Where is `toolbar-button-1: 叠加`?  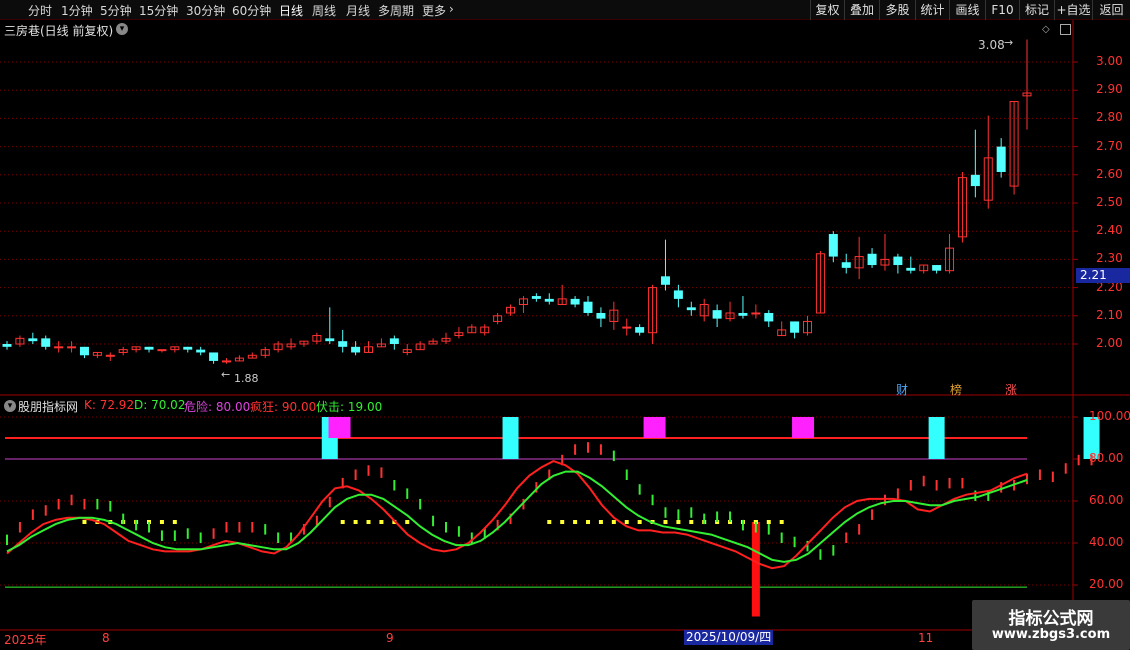
toolbar-button-1: 叠加 is located at coordinates (861, 10).